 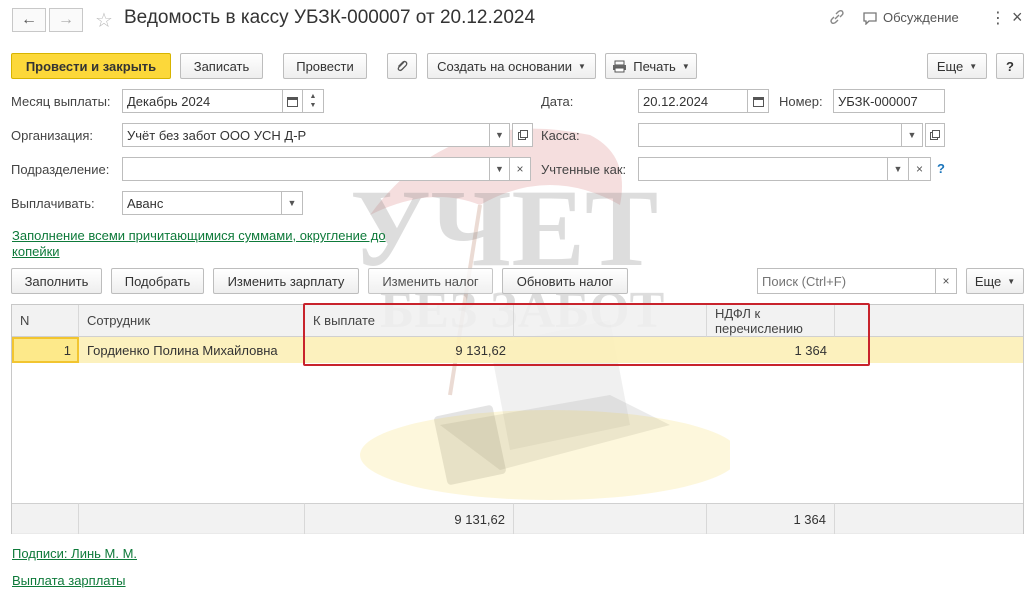 I want to click on cash-open-button, so click(x=935, y=135).